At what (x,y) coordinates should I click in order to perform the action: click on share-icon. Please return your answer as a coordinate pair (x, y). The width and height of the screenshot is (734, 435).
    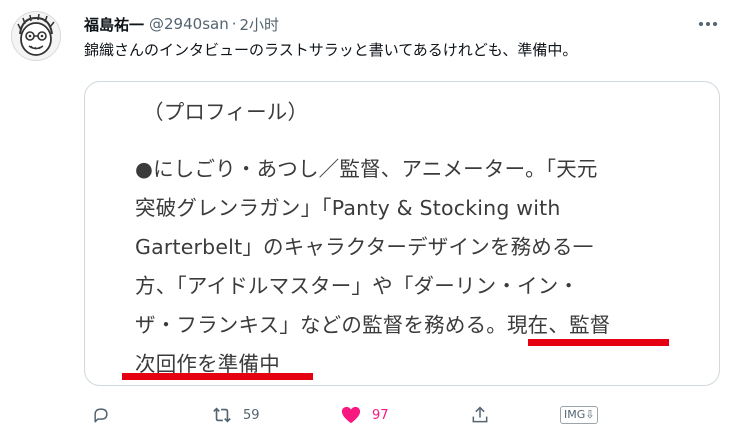
    Looking at the image, I should click on (480, 415).